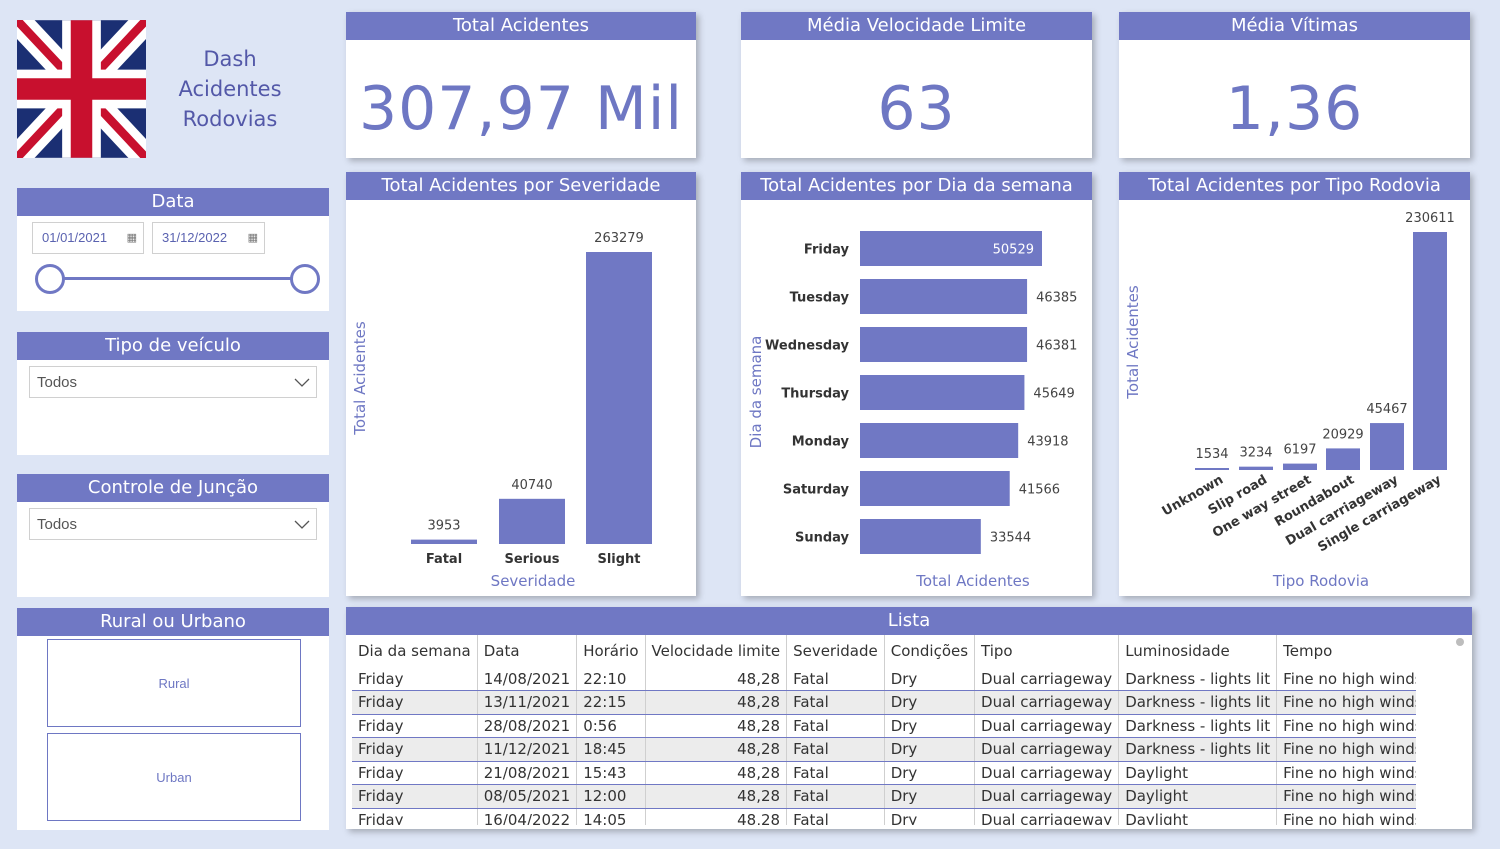 This screenshot has height=849, width=1500. Describe the element at coordinates (527, 651) in the screenshot. I see `column-header: Data` at that location.